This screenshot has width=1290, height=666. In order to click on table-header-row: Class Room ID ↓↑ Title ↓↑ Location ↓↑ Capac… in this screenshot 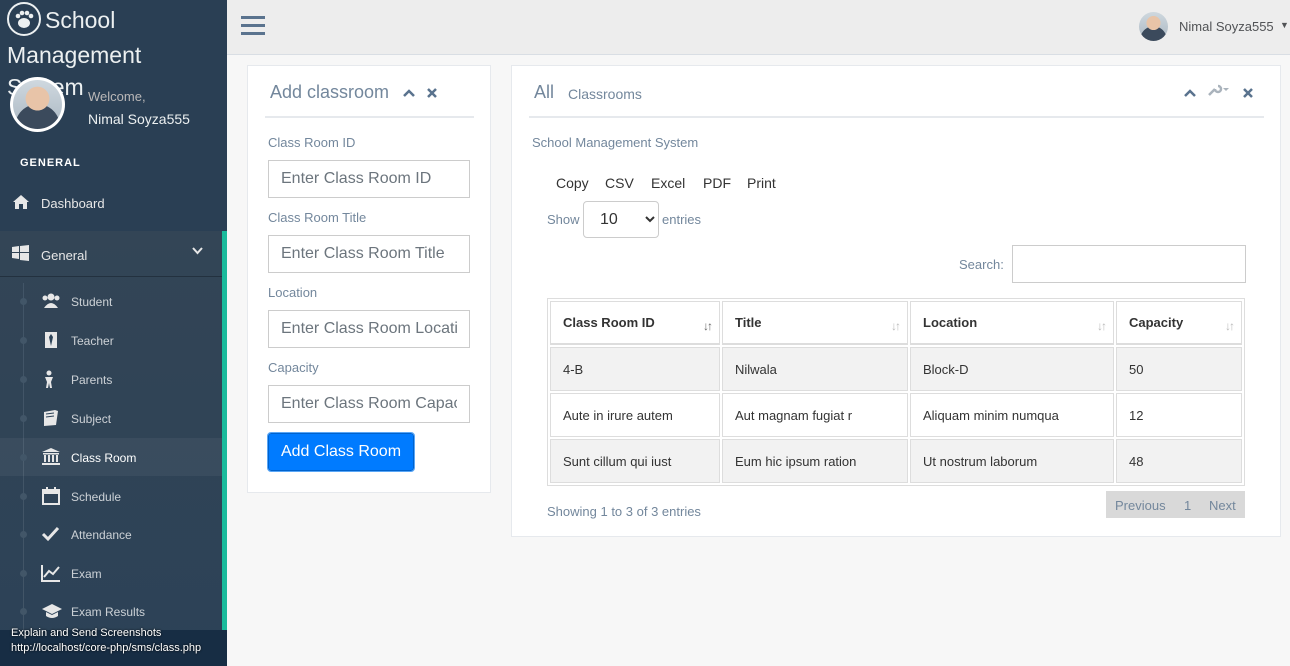, I will do `click(896, 323)`.